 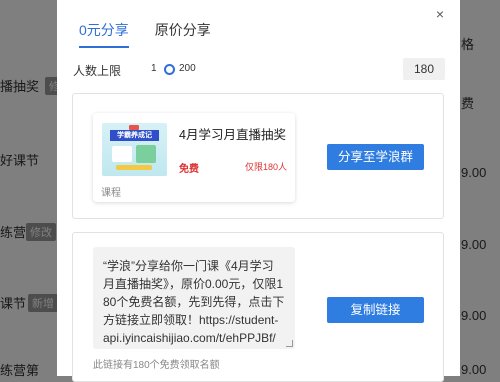 What do you see at coordinates (104, 34) in the screenshot?
I see `tab-free-share: 0元分享` at bounding box center [104, 34].